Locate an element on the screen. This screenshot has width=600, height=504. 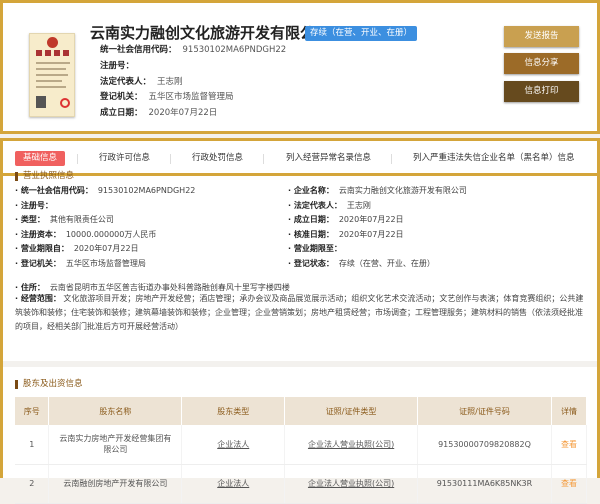
col-header-no: 序号 is located at coordinates (32, 411).